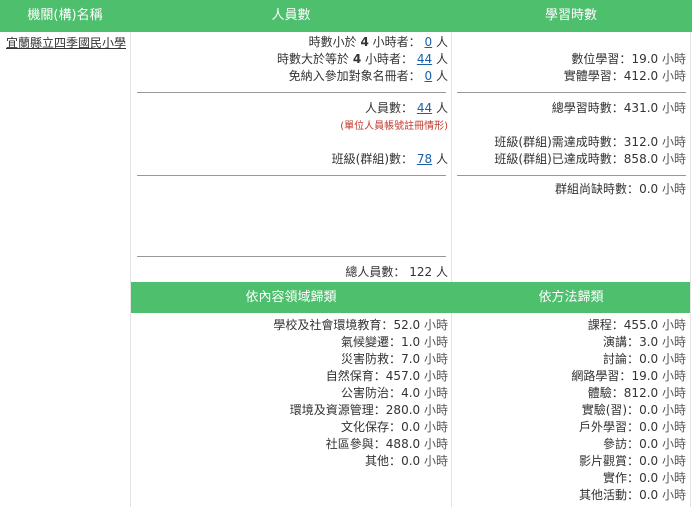  What do you see at coordinates (291, 297) in the screenshot?
I see `header-by-content: 依內容領域歸類` at bounding box center [291, 297].